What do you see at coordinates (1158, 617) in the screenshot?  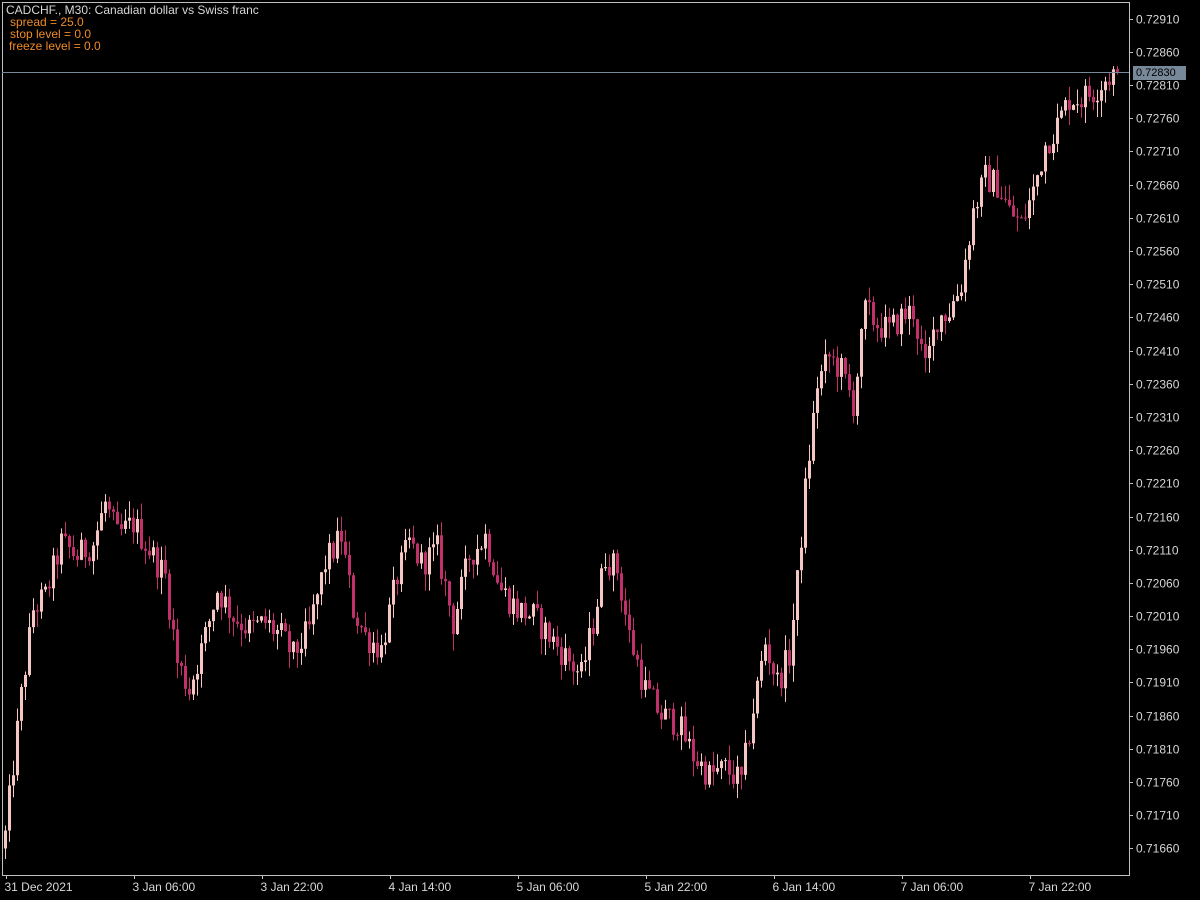 I see `y-tick-label: 0.72010` at bounding box center [1158, 617].